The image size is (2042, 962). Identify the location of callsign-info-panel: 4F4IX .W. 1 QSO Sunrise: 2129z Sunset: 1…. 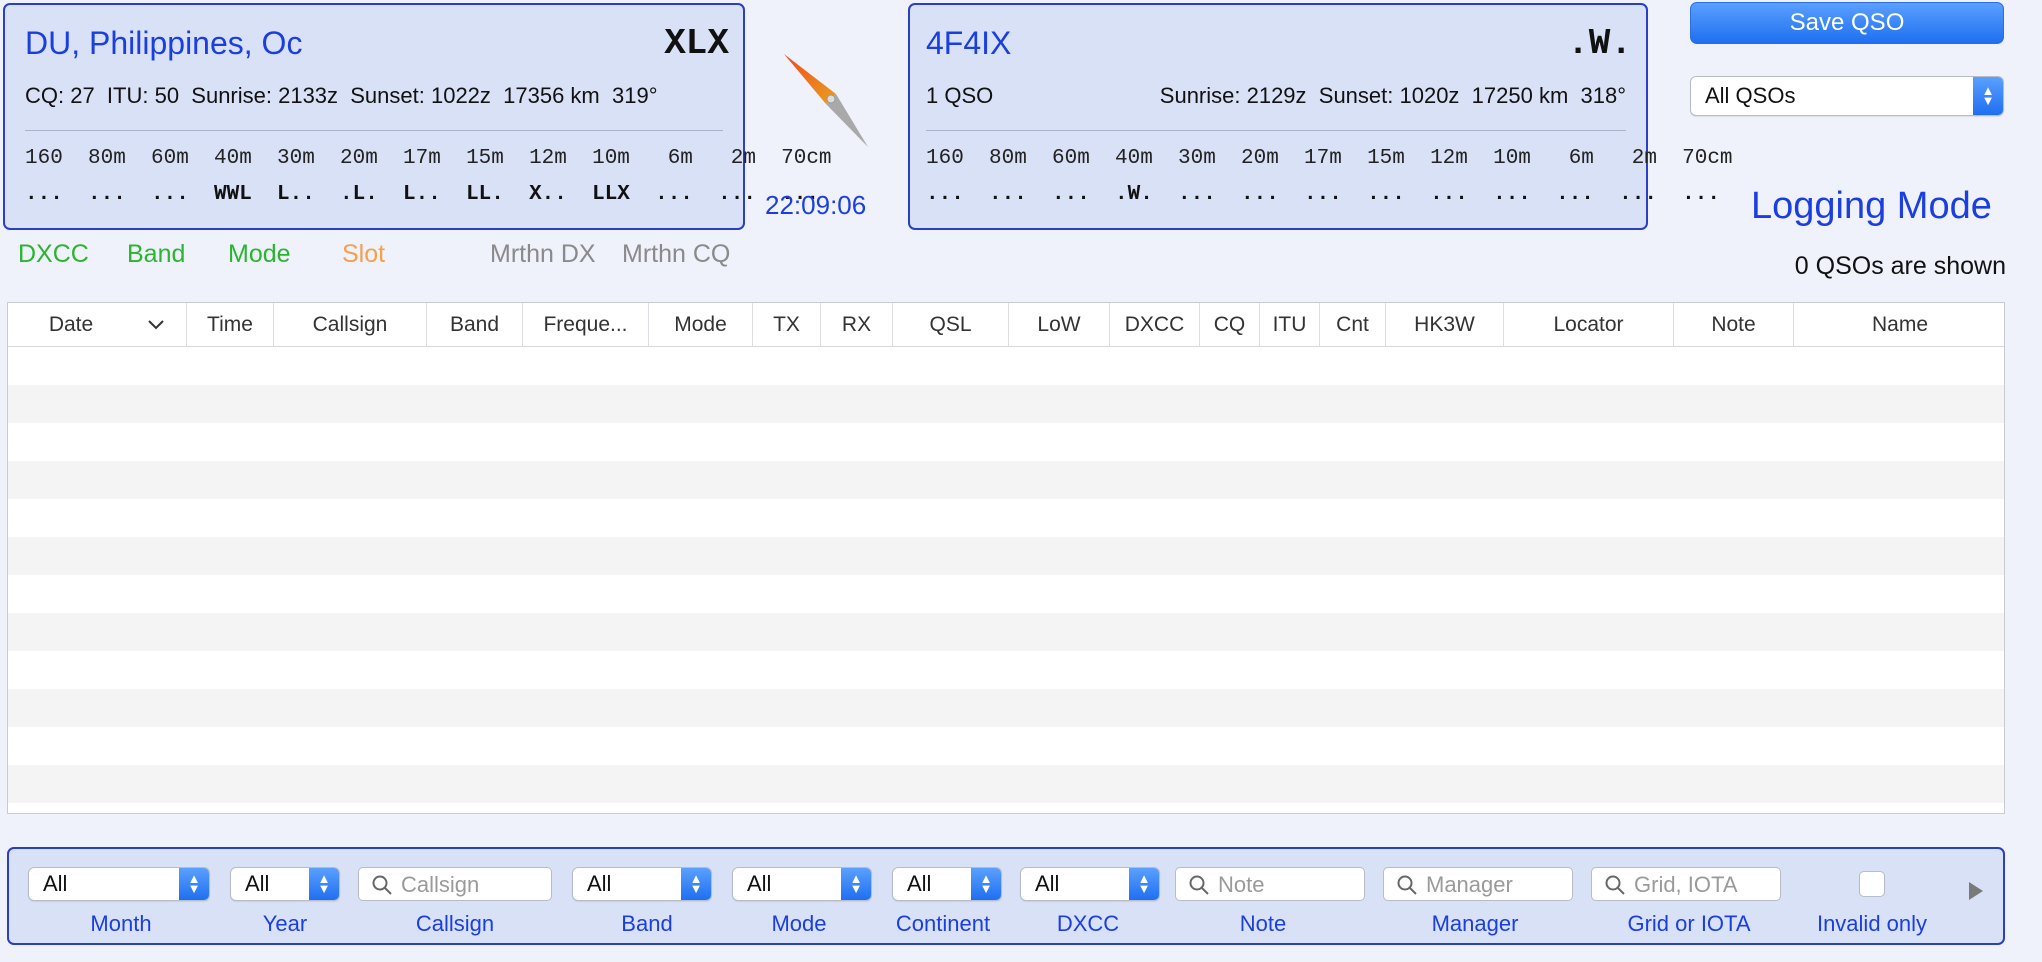
(1320, 116).